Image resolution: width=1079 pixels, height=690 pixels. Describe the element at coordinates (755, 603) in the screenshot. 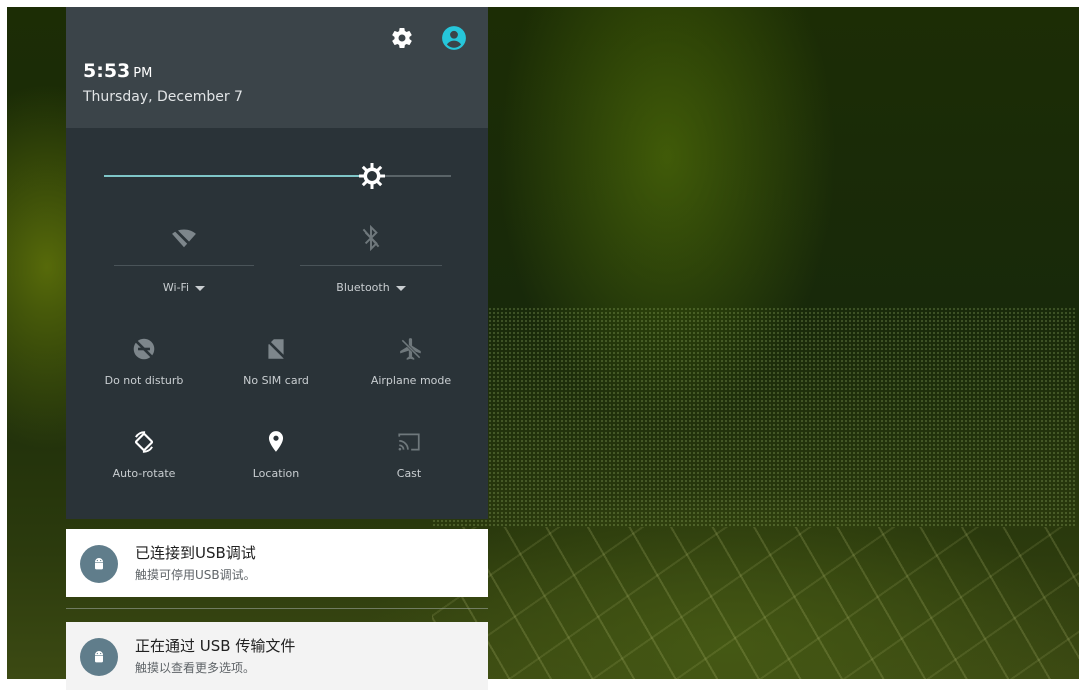

I see `wallpaper-leaf-veins` at that location.